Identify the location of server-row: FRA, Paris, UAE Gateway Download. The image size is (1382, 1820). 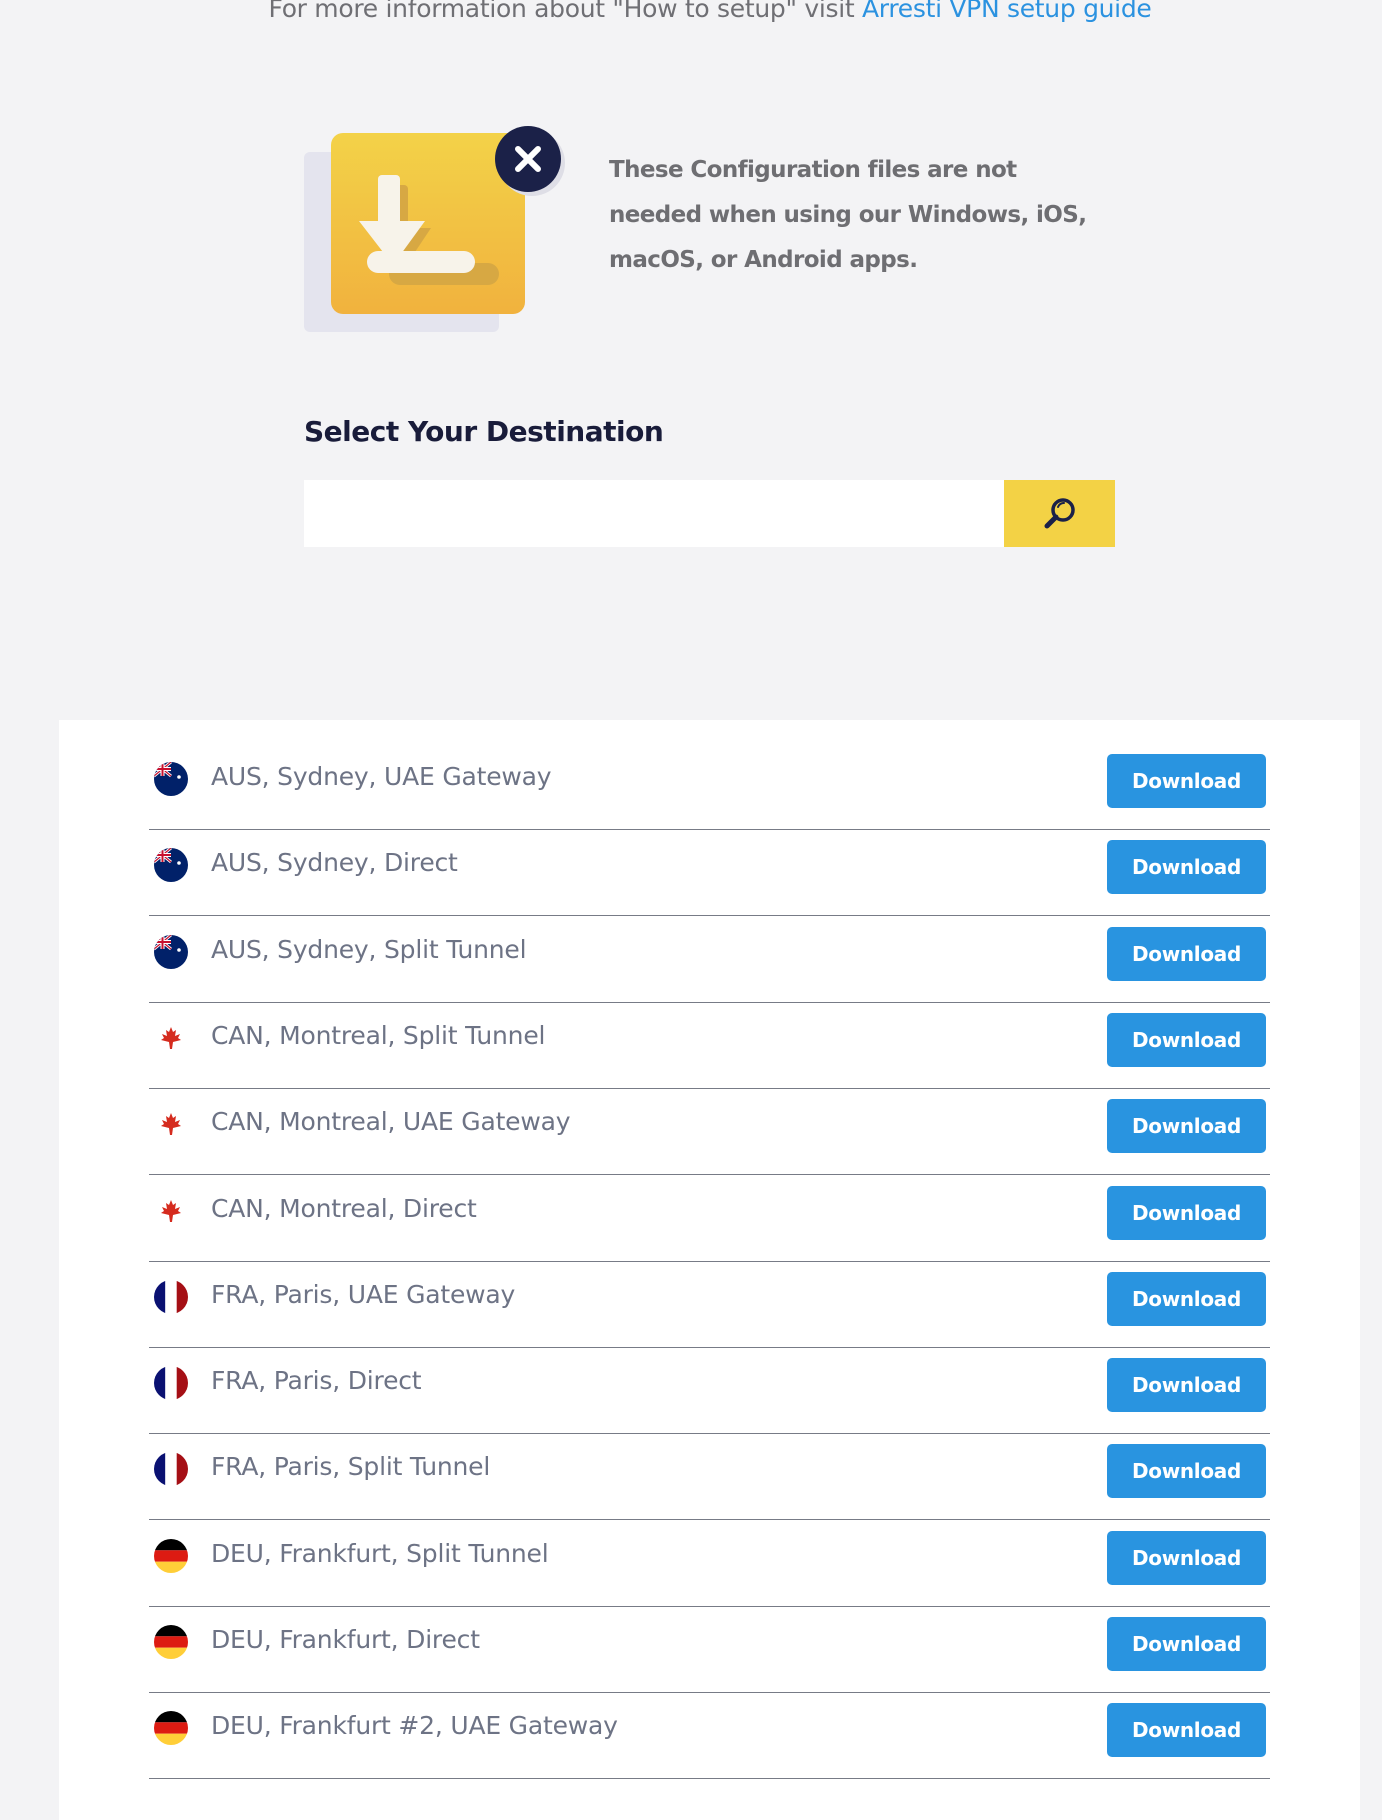
(709, 1305).